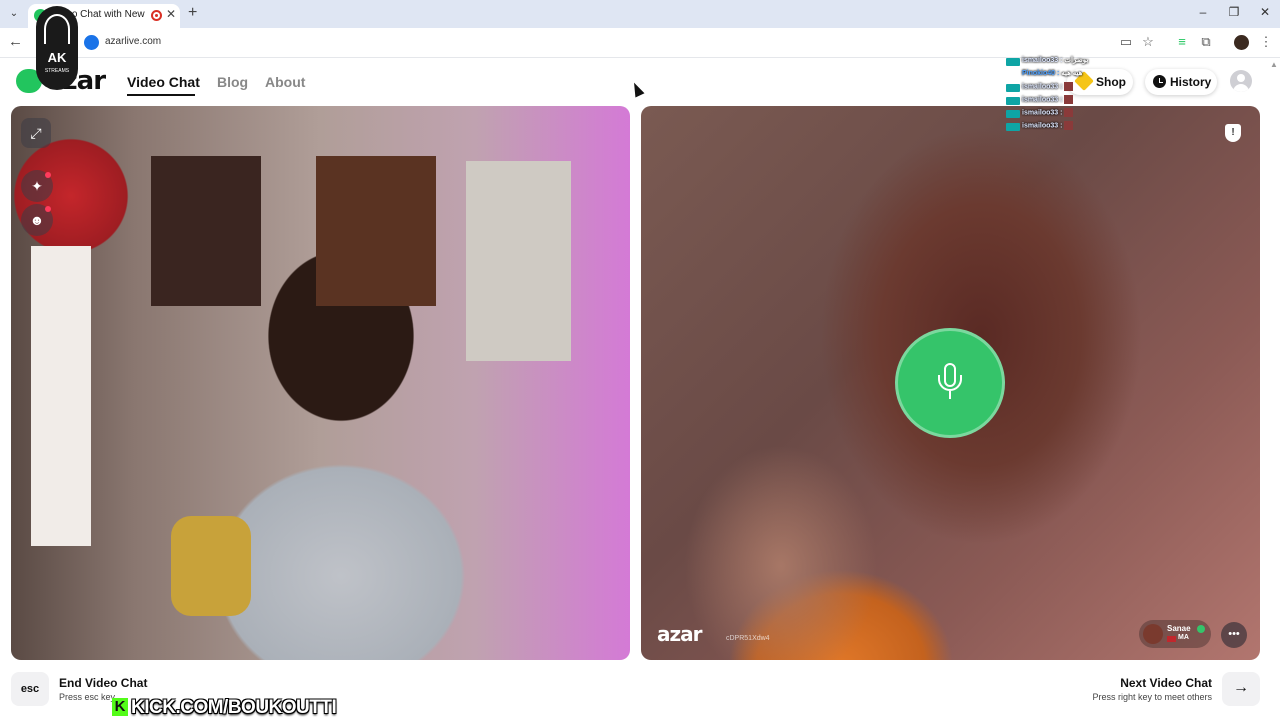 The height and width of the screenshot is (720, 1280). I want to click on next-chat-button: →, so click(1241, 689).